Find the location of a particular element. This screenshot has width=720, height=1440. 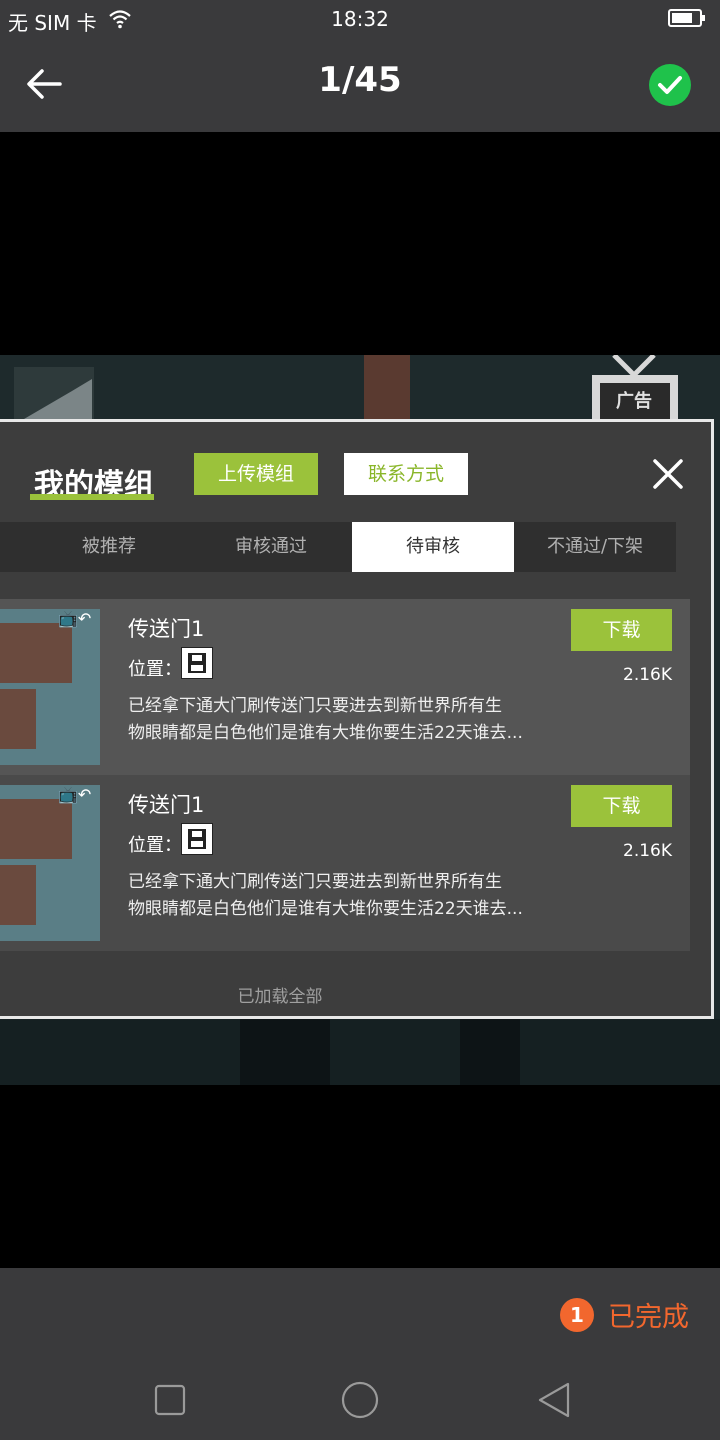

clock: 18:32 is located at coordinates (360, 19).